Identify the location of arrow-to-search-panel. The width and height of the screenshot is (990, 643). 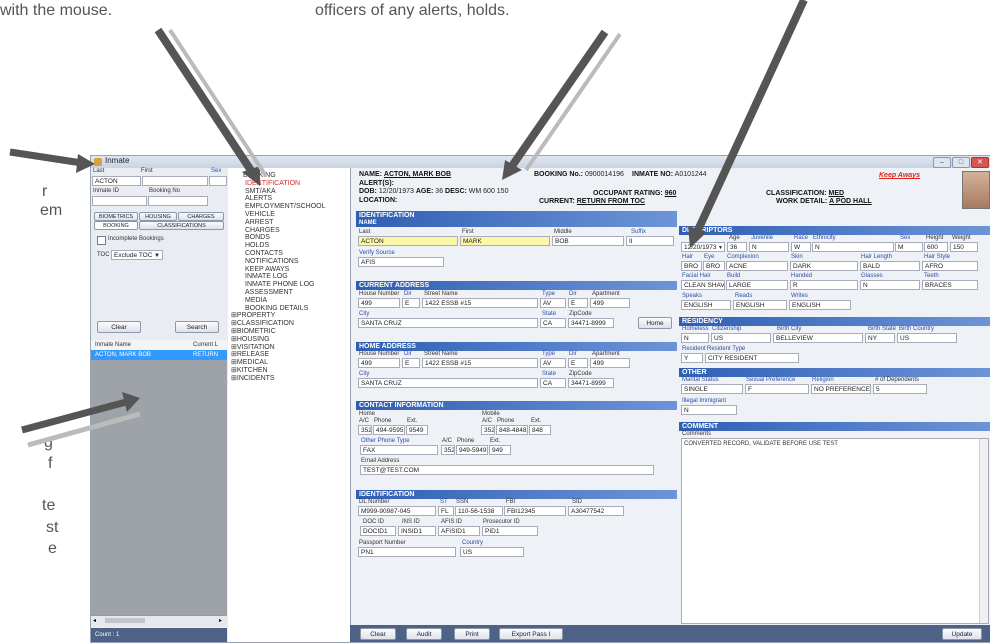
(52, 160).